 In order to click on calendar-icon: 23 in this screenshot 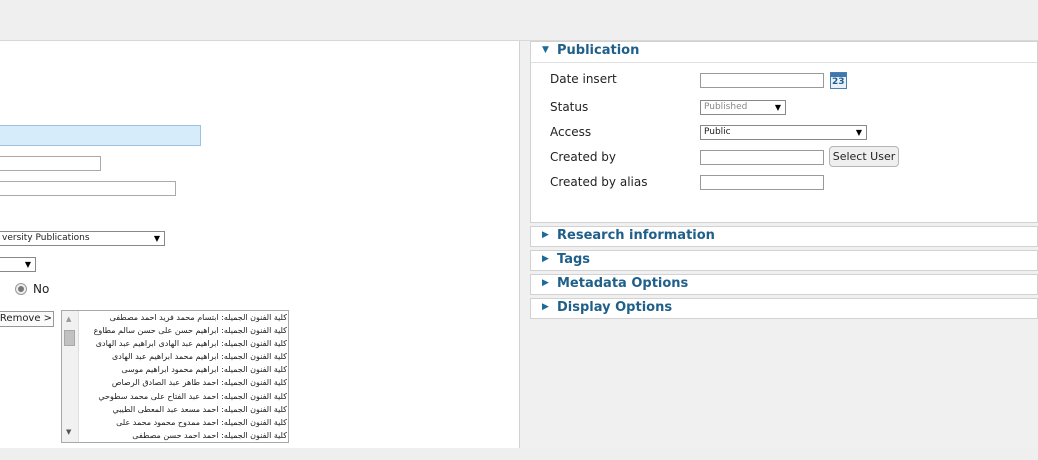, I will do `click(838, 80)`.